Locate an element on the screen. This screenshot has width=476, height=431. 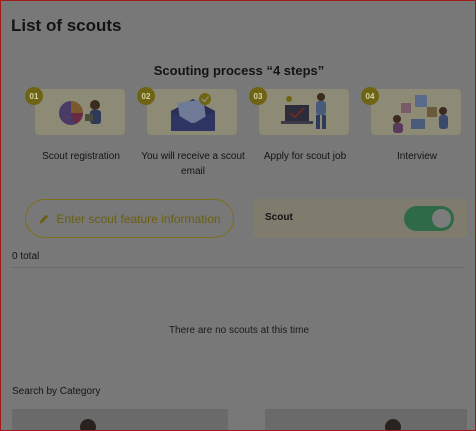
enter-scout-feature-button: Enter scout feature information is located at coordinates (129, 218).